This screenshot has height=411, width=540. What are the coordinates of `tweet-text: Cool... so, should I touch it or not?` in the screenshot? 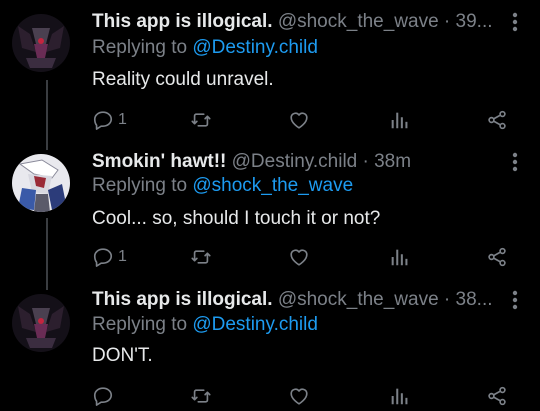 It's located at (236, 218).